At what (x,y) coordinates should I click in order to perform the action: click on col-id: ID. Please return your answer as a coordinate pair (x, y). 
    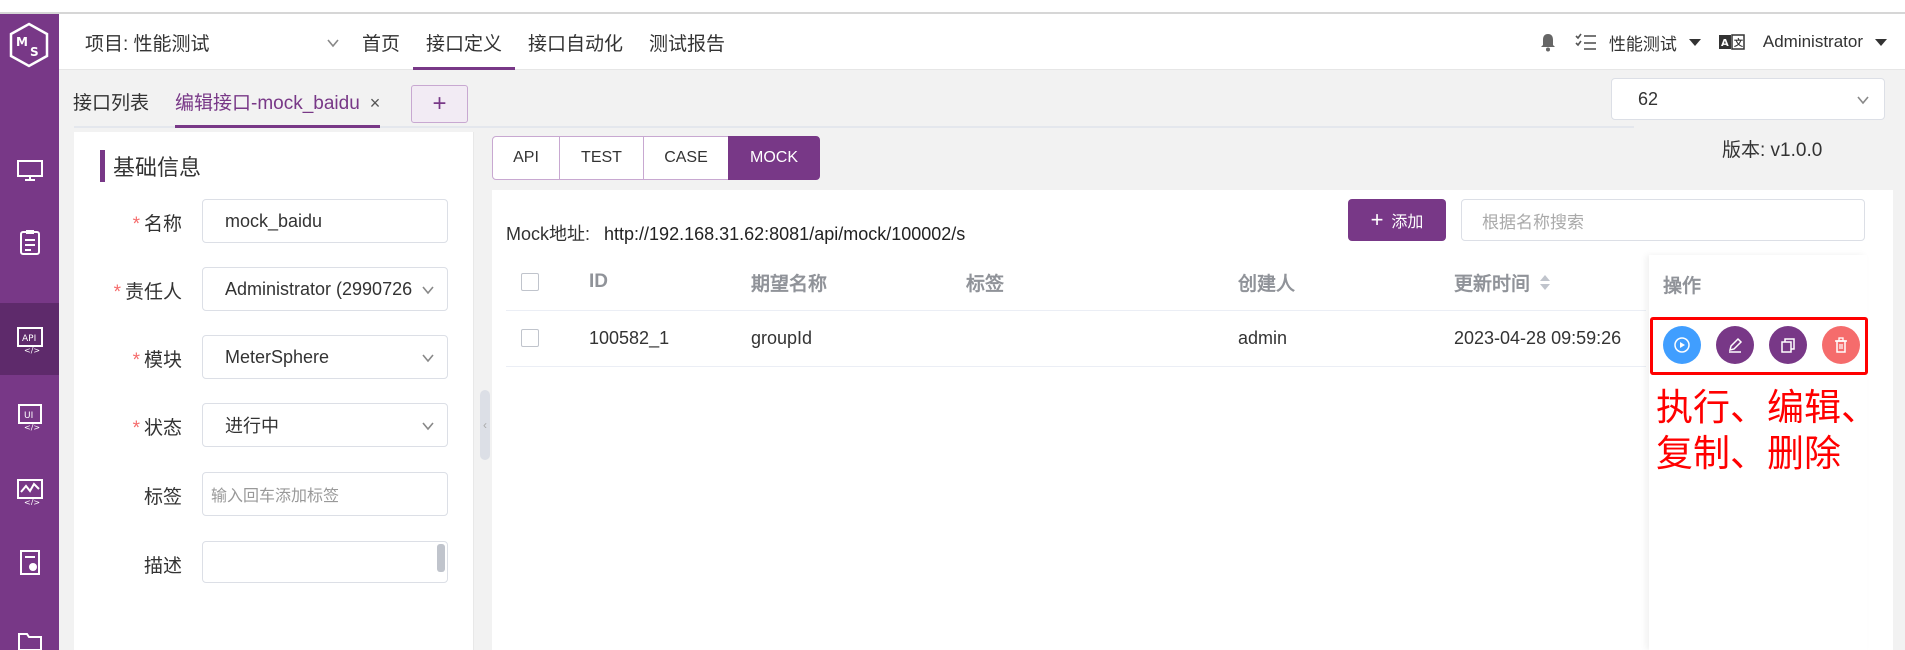
    Looking at the image, I should click on (598, 281).